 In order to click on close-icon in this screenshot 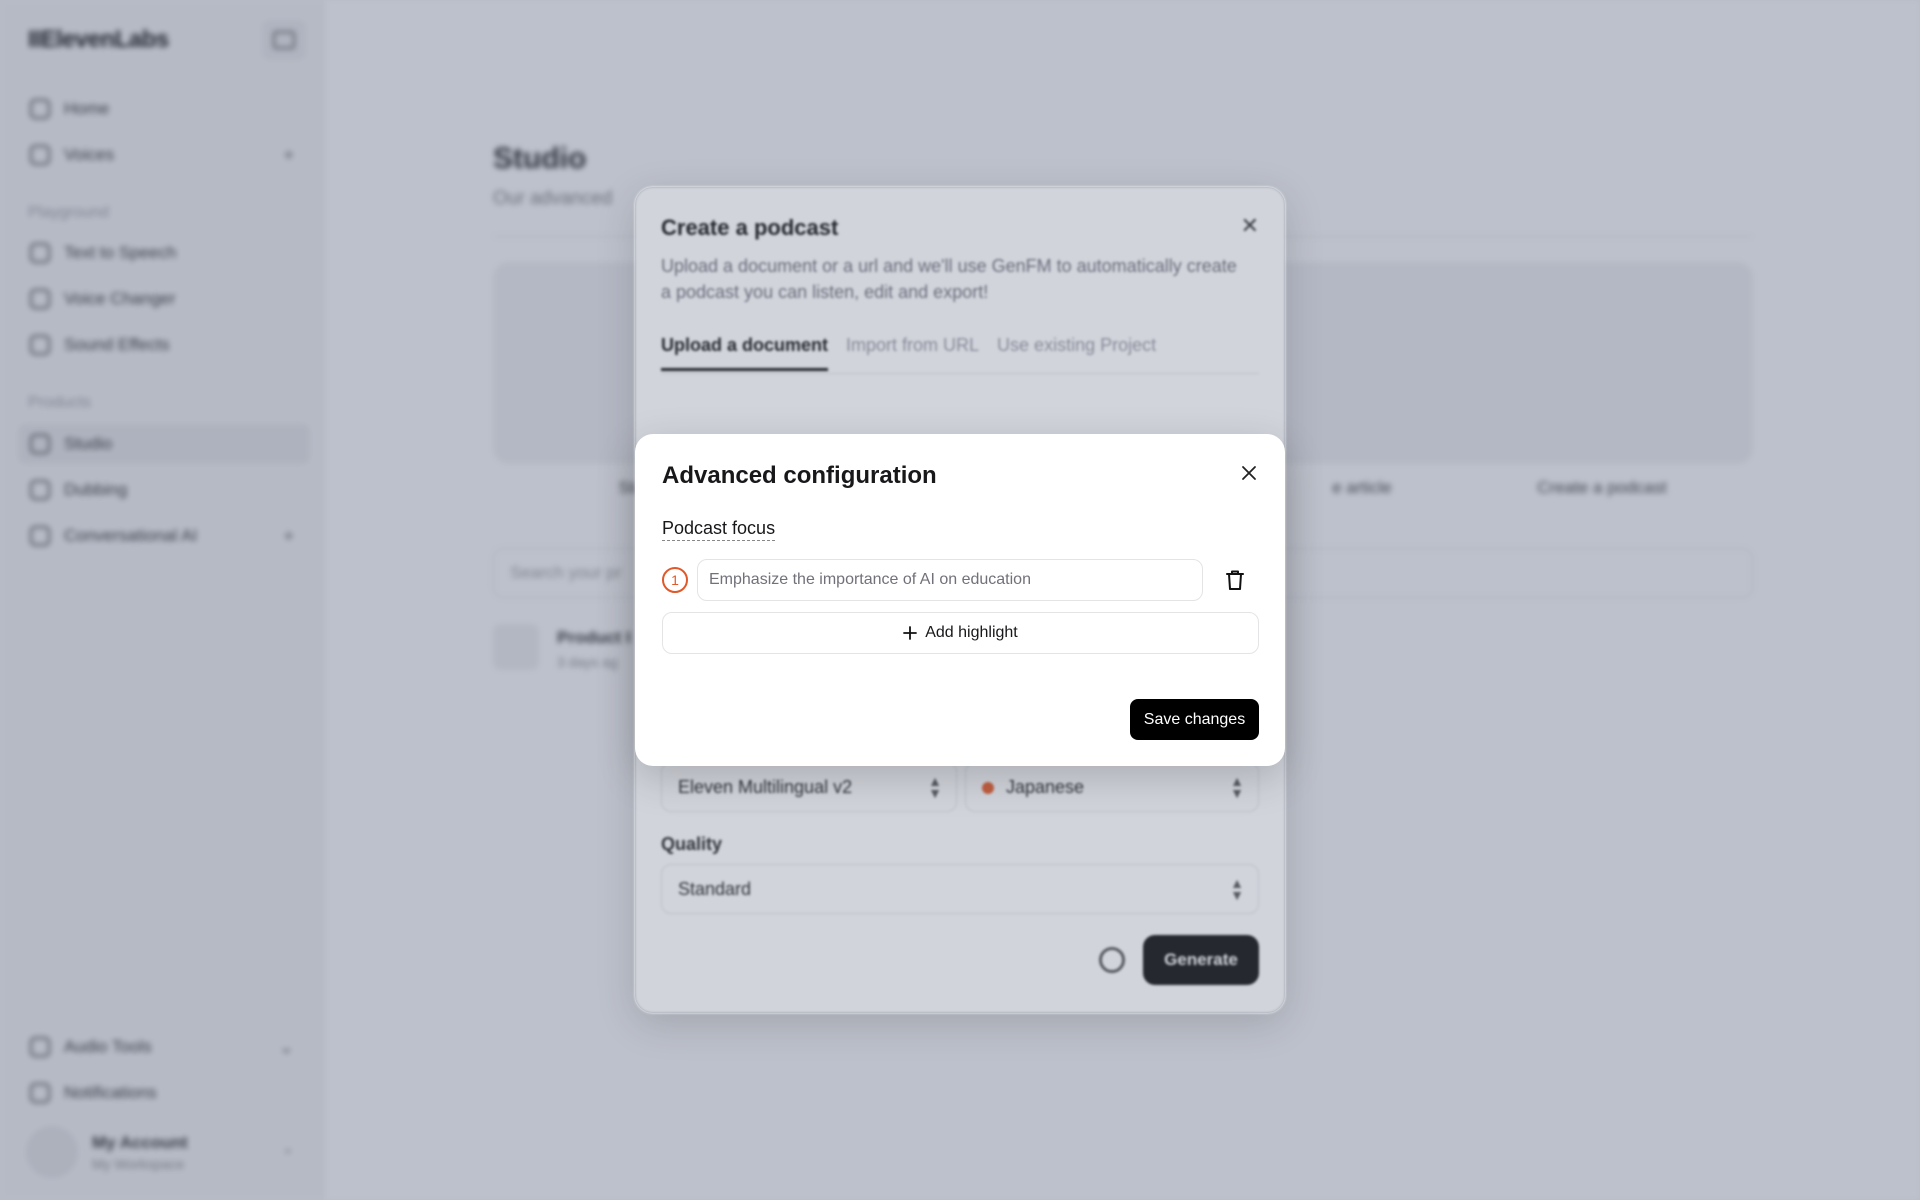, I will do `click(1249, 473)`.